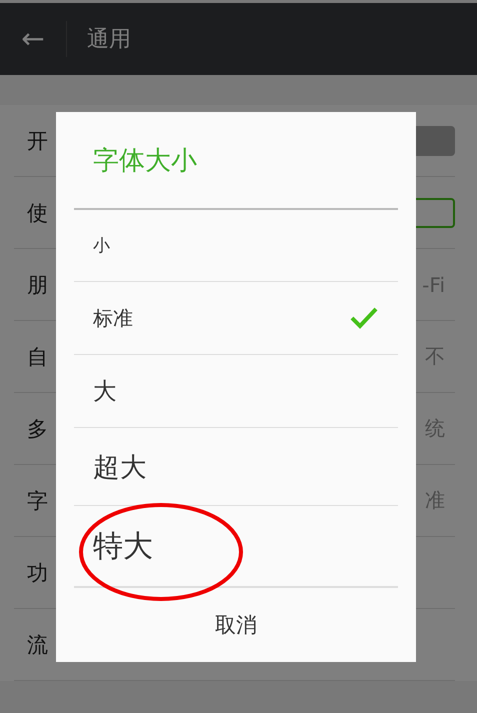 The image size is (477, 713). Describe the element at coordinates (236, 467) in the screenshot. I see `font-size-option: 超大` at that location.